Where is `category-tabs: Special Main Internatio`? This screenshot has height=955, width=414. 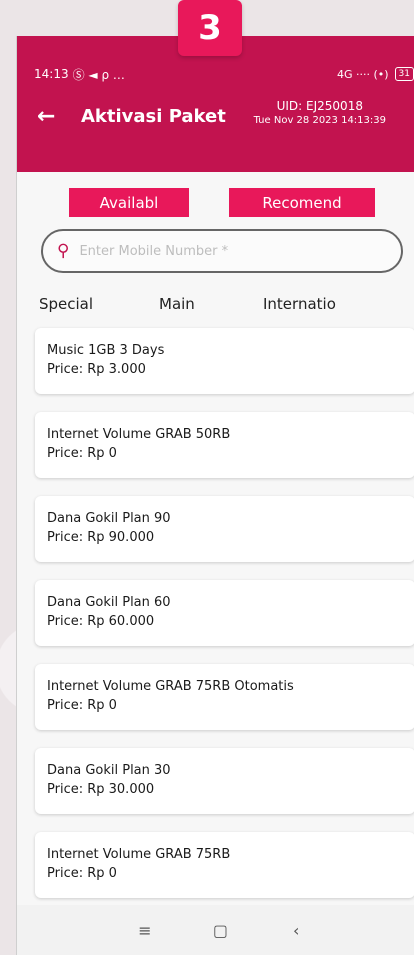
category-tabs: Special Main Internatio is located at coordinates (215, 307).